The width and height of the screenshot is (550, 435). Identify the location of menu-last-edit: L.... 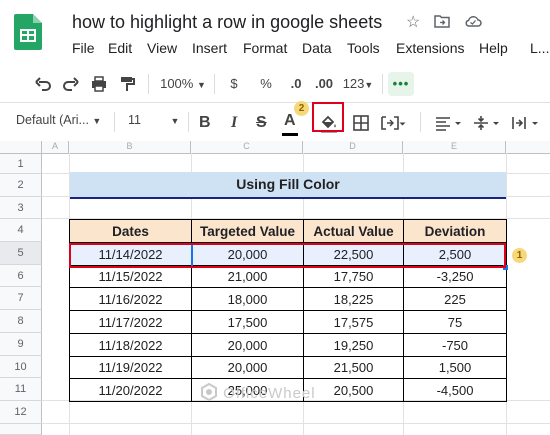
(539, 48).